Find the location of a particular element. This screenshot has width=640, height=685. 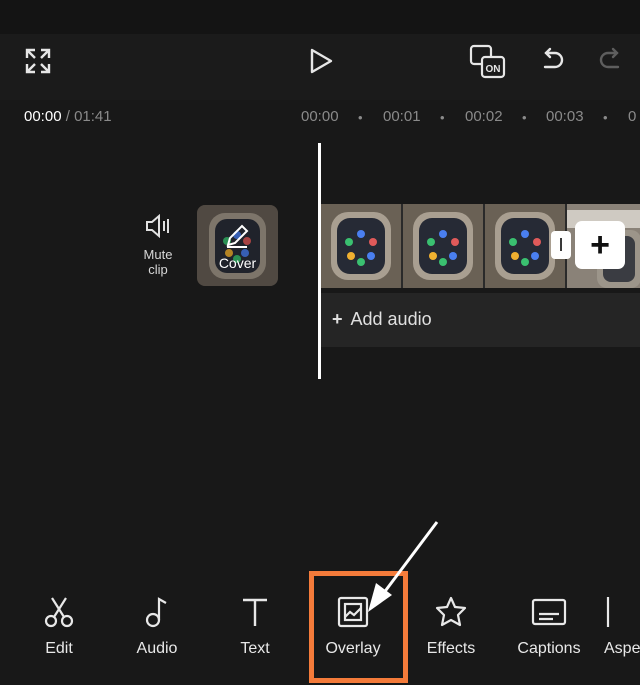

tool-label: Audio is located at coordinates (157, 648).